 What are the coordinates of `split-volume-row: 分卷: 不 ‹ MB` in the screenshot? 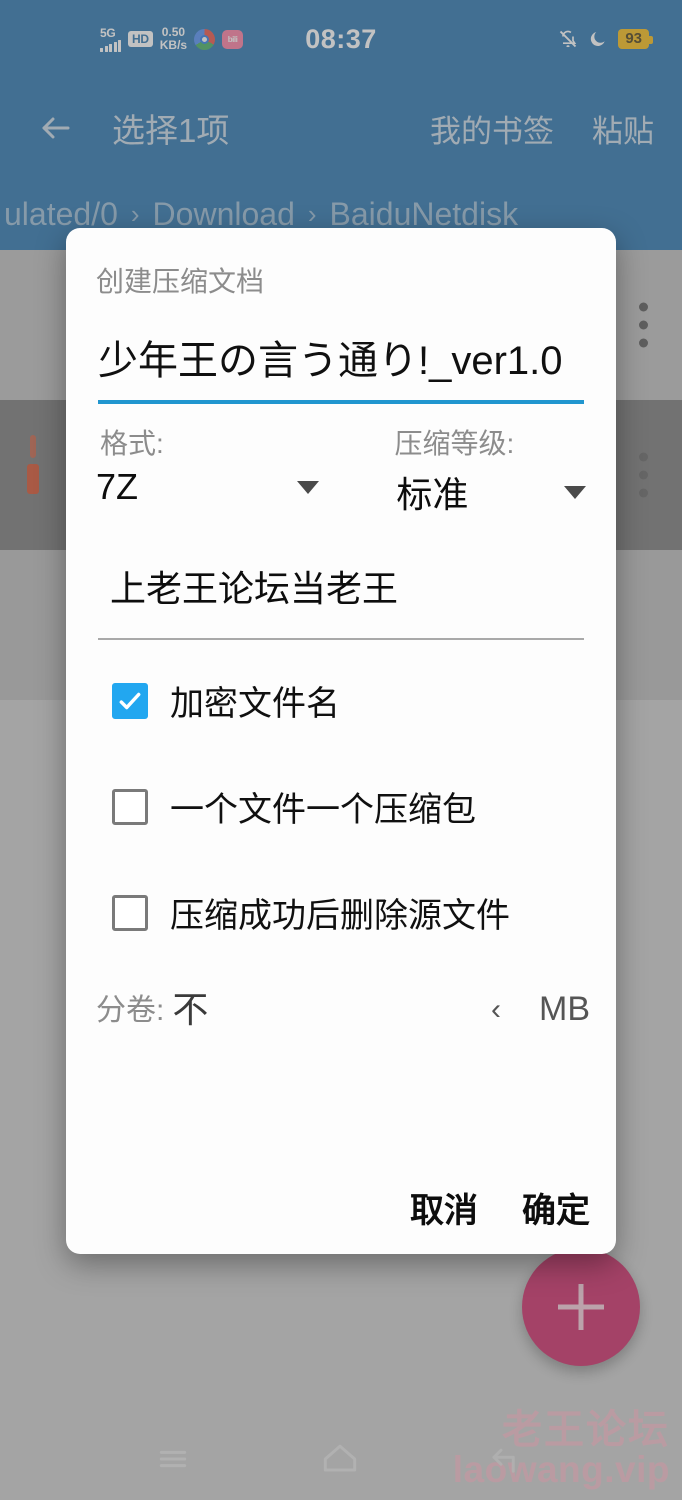 It's located at (343, 1007).